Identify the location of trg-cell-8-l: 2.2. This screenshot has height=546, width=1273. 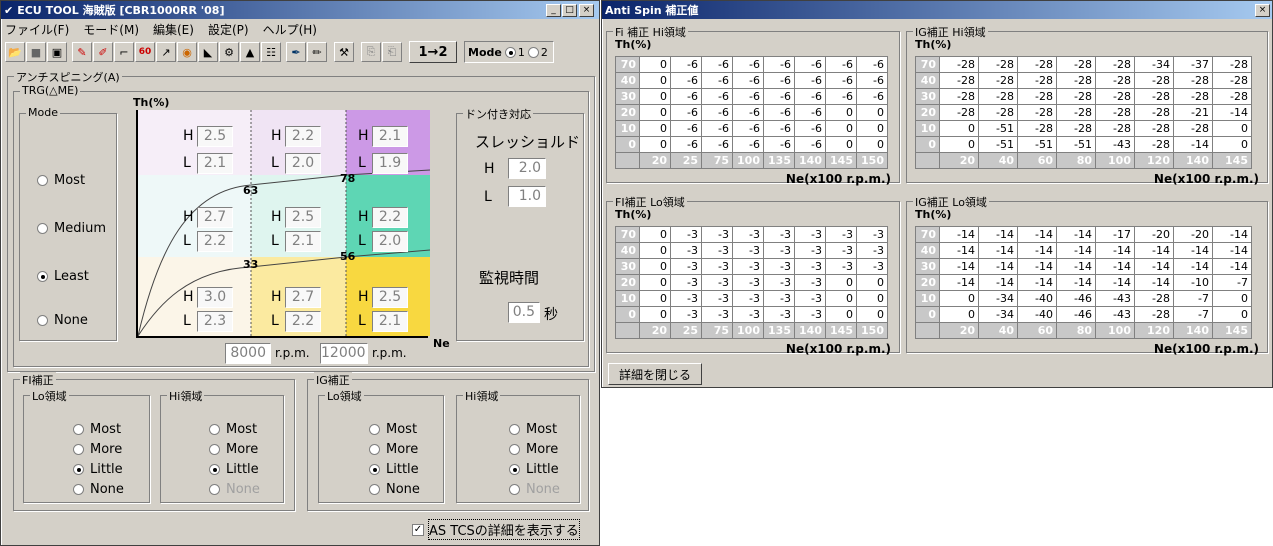
(303, 321).